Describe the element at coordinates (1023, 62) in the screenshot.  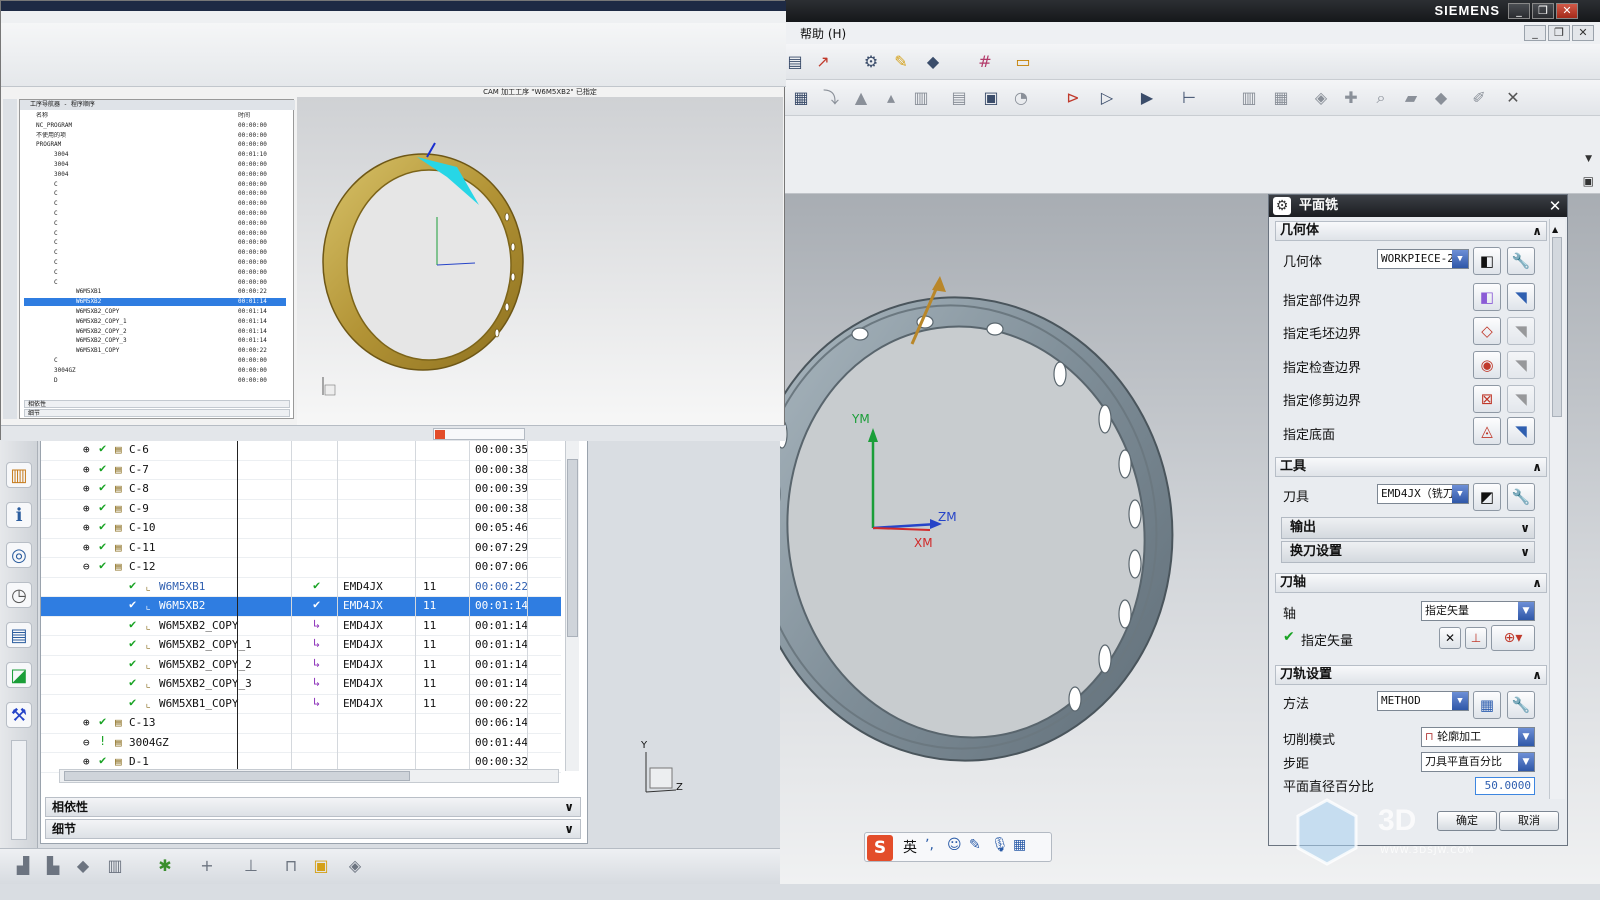
I see `measure-icon: ▭` at that location.